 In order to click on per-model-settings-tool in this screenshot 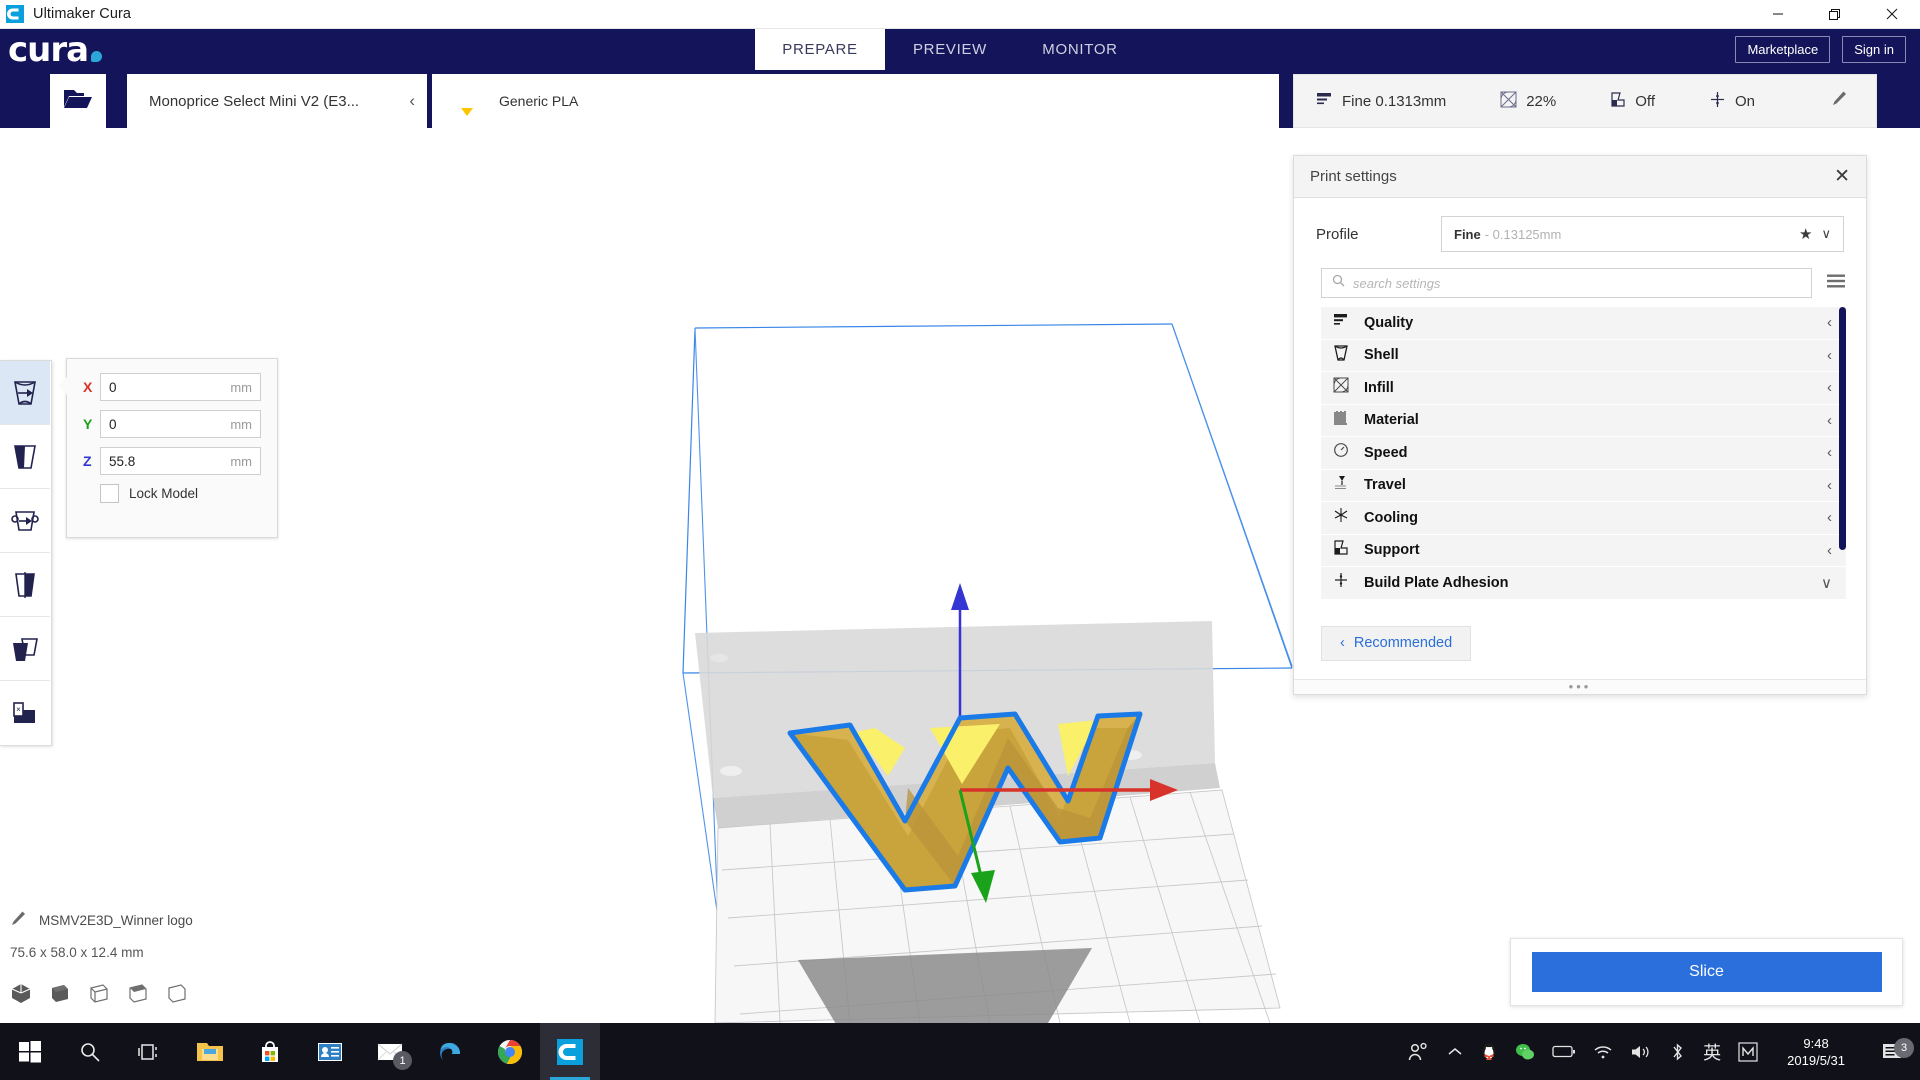, I will do `click(25, 649)`.